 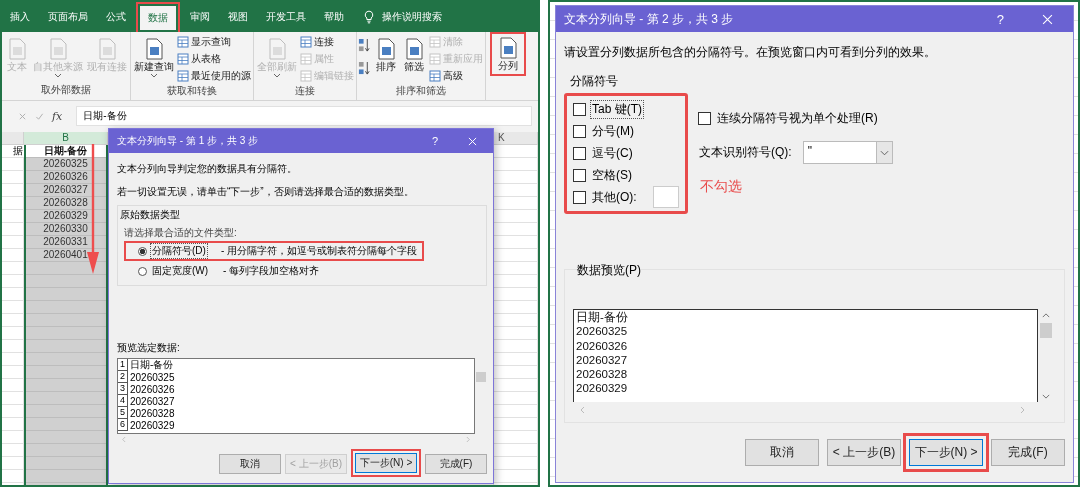 What do you see at coordinates (412, 17) in the screenshot?
I see `tell-me-search: 操作说明搜索` at bounding box center [412, 17].